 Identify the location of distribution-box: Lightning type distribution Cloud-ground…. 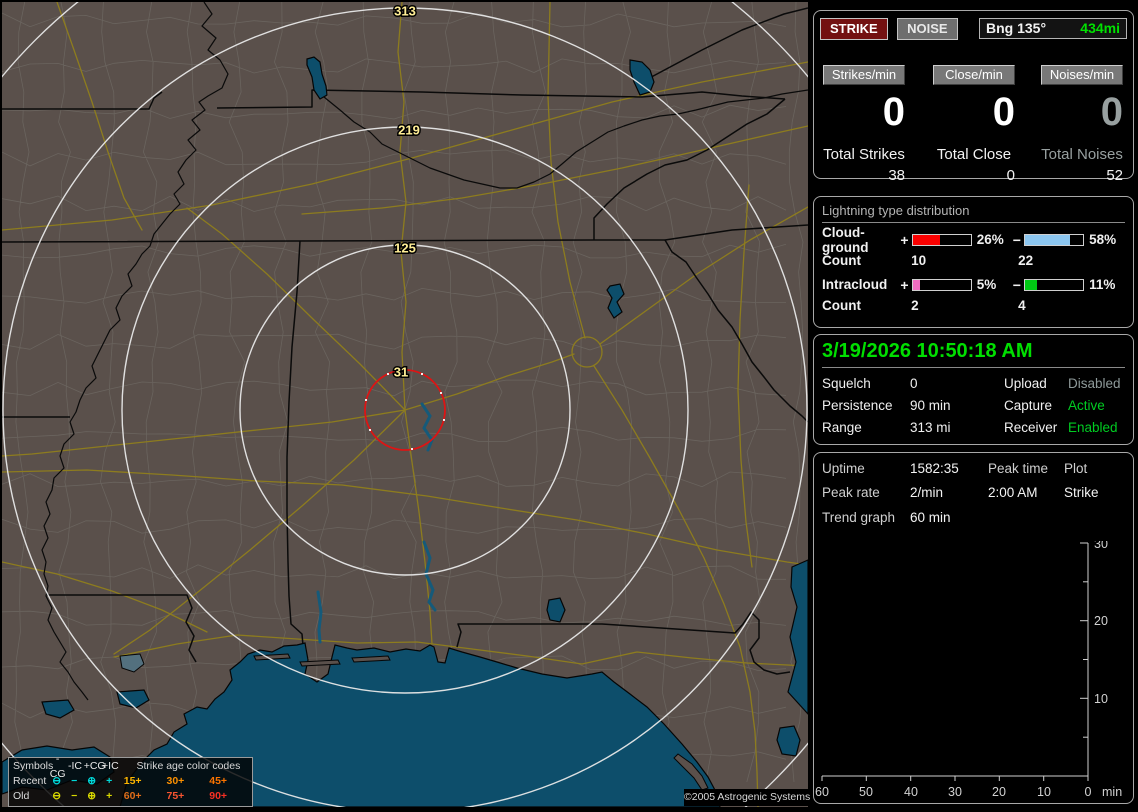
(973, 262).